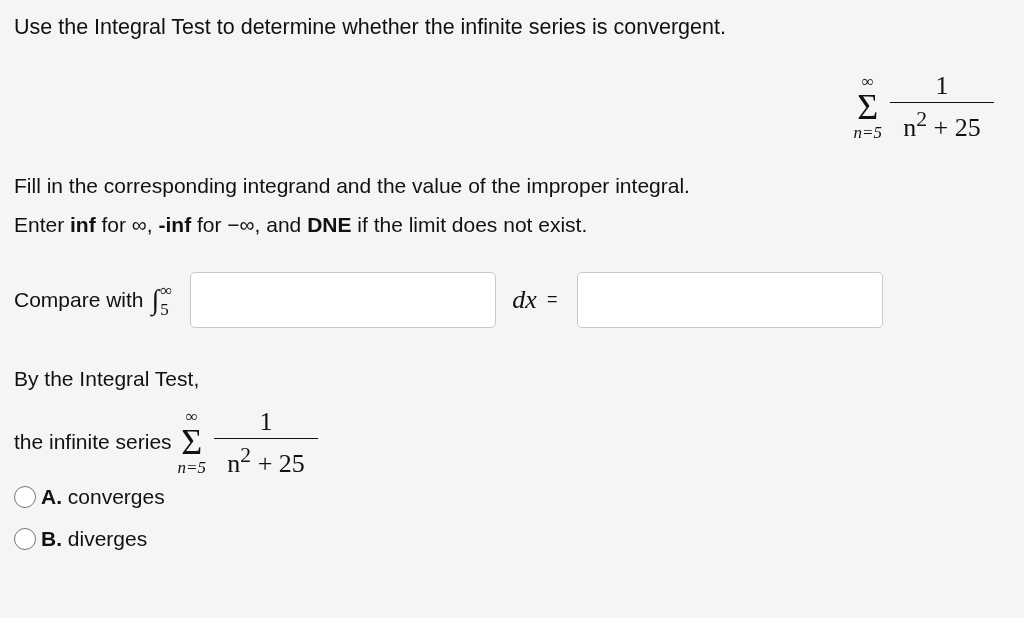 The width and height of the screenshot is (1024, 618). What do you see at coordinates (155, 299) in the screenshot?
I see `integral-sign: ∫` at bounding box center [155, 299].